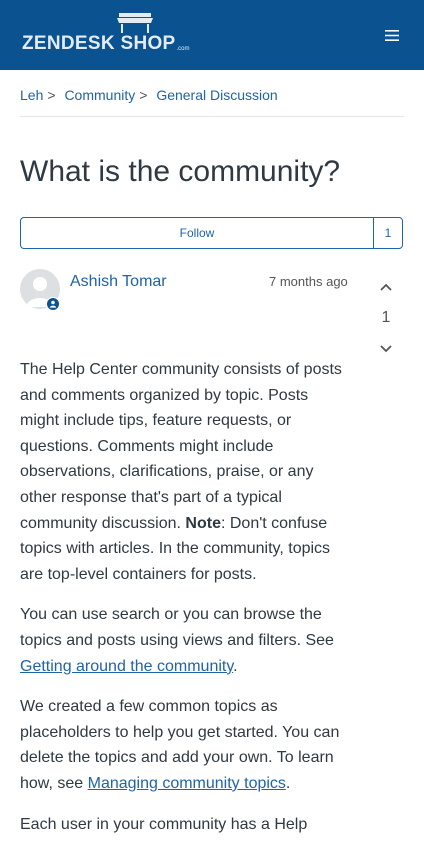 The height and width of the screenshot is (845, 424). Describe the element at coordinates (187, 783) in the screenshot. I see `managing-topics-link: Managing community topics` at that location.